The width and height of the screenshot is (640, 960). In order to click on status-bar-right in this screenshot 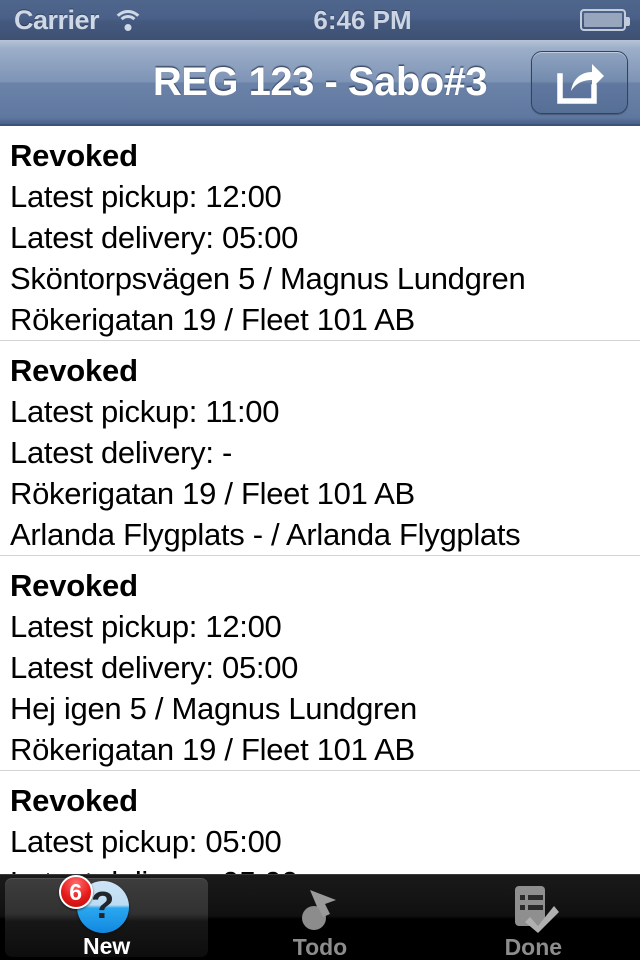, I will do `click(605, 20)`.